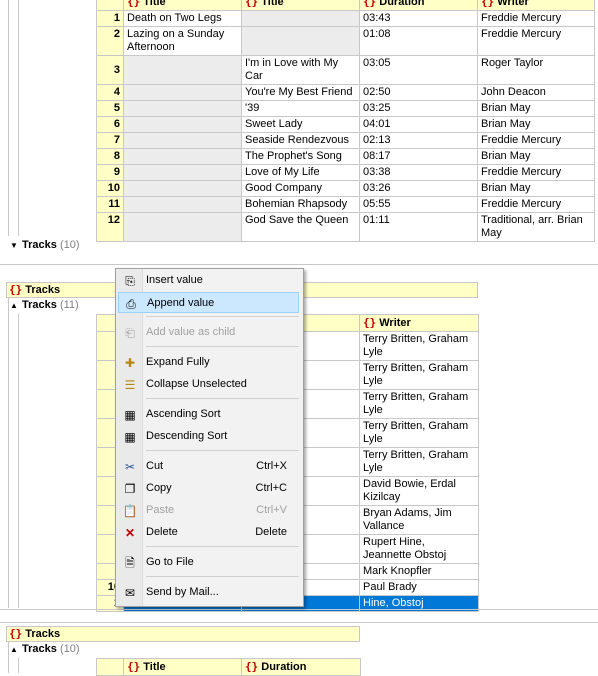  What do you see at coordinates (16, 245) in the screenshot?
I see `collapse-triangle-icon: ▼` at bounding box center [16, 245].